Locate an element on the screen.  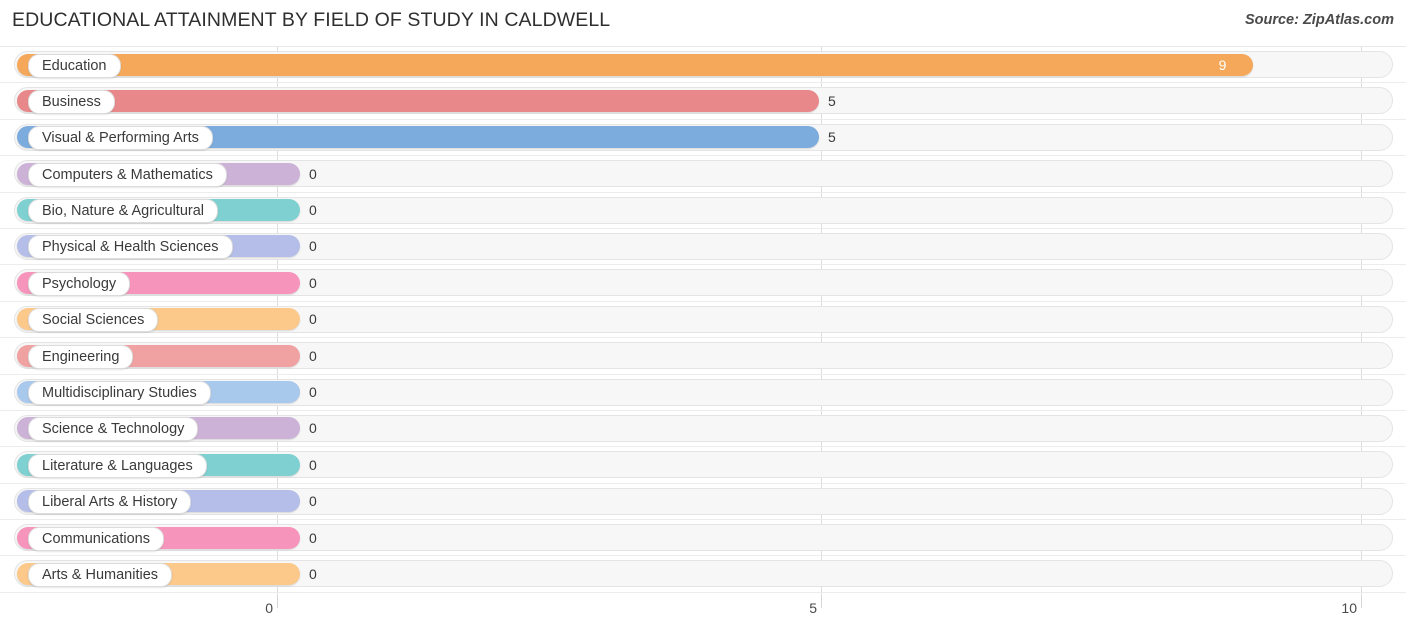
bar-row: Engineering 0 is located at coordinates (703, 356).